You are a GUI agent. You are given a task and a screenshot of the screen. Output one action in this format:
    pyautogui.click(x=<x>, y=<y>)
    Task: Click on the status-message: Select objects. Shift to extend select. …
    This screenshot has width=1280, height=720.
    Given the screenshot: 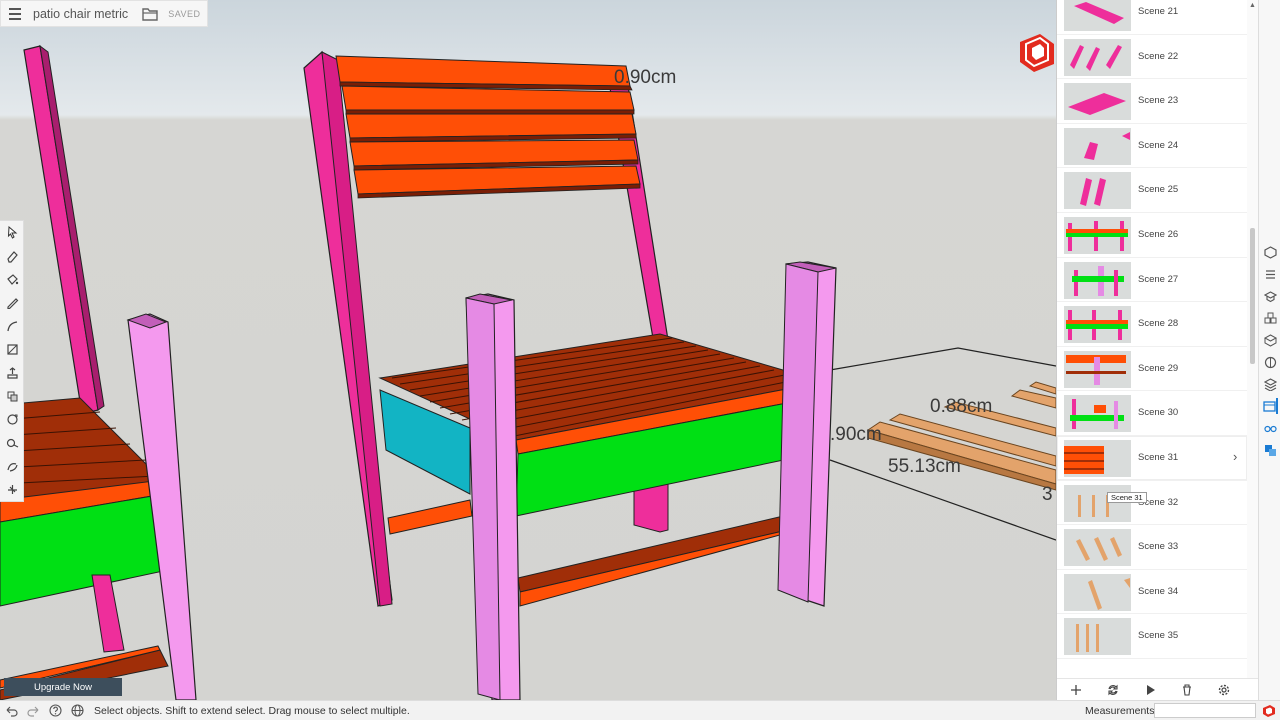 What is the action you would take?
    pyautogui.click(x=252, y=710)
    